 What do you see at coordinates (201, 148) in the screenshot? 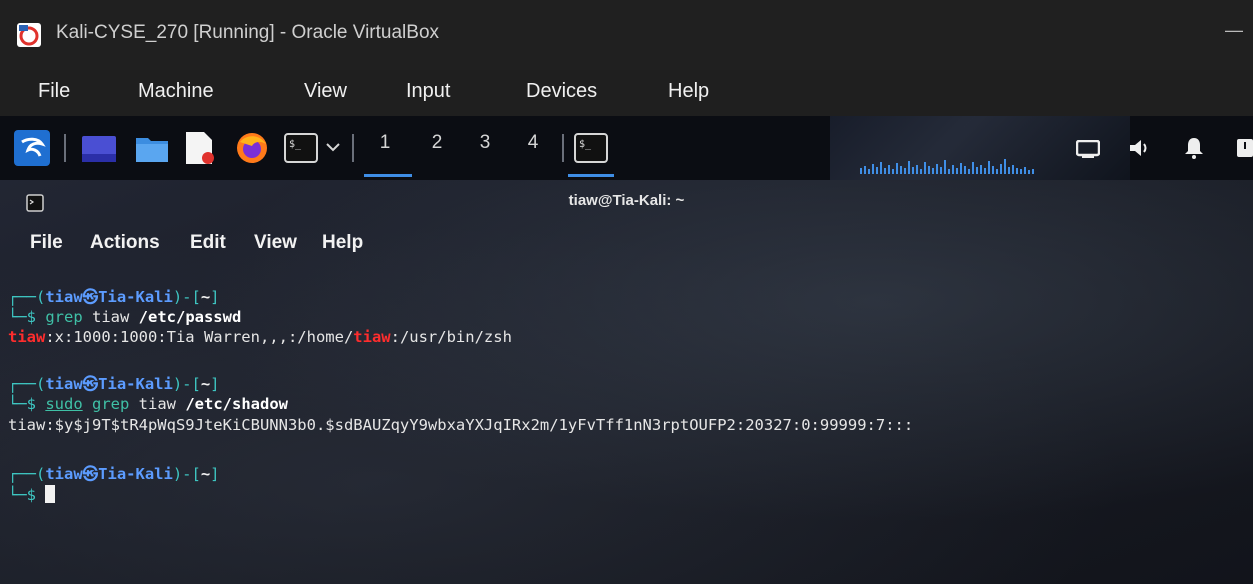
I see `text-editor-icon` at bounding box center [201, 148].